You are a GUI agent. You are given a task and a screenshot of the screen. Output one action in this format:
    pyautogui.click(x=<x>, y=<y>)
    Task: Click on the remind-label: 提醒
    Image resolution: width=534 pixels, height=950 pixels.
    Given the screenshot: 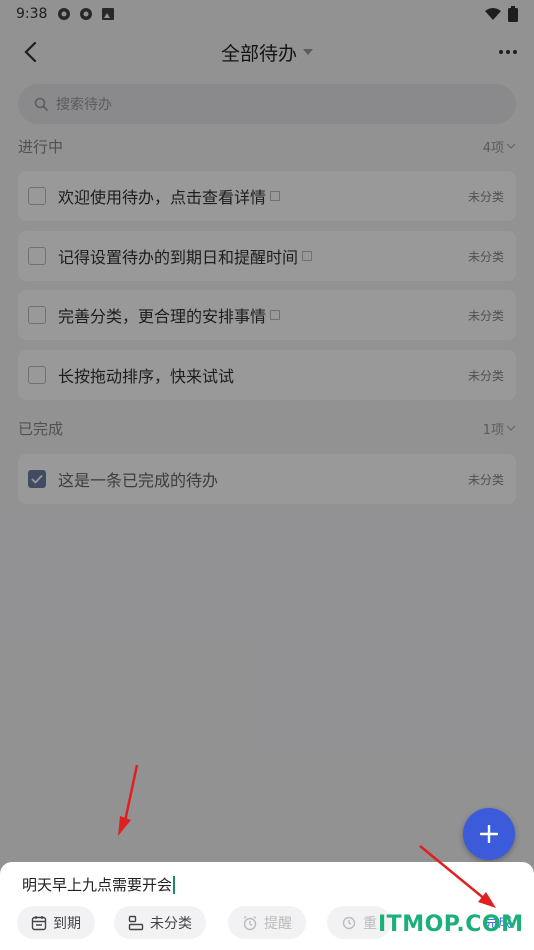 What is the action you would take?
    pyautogui.click(x=278, y=923)
    